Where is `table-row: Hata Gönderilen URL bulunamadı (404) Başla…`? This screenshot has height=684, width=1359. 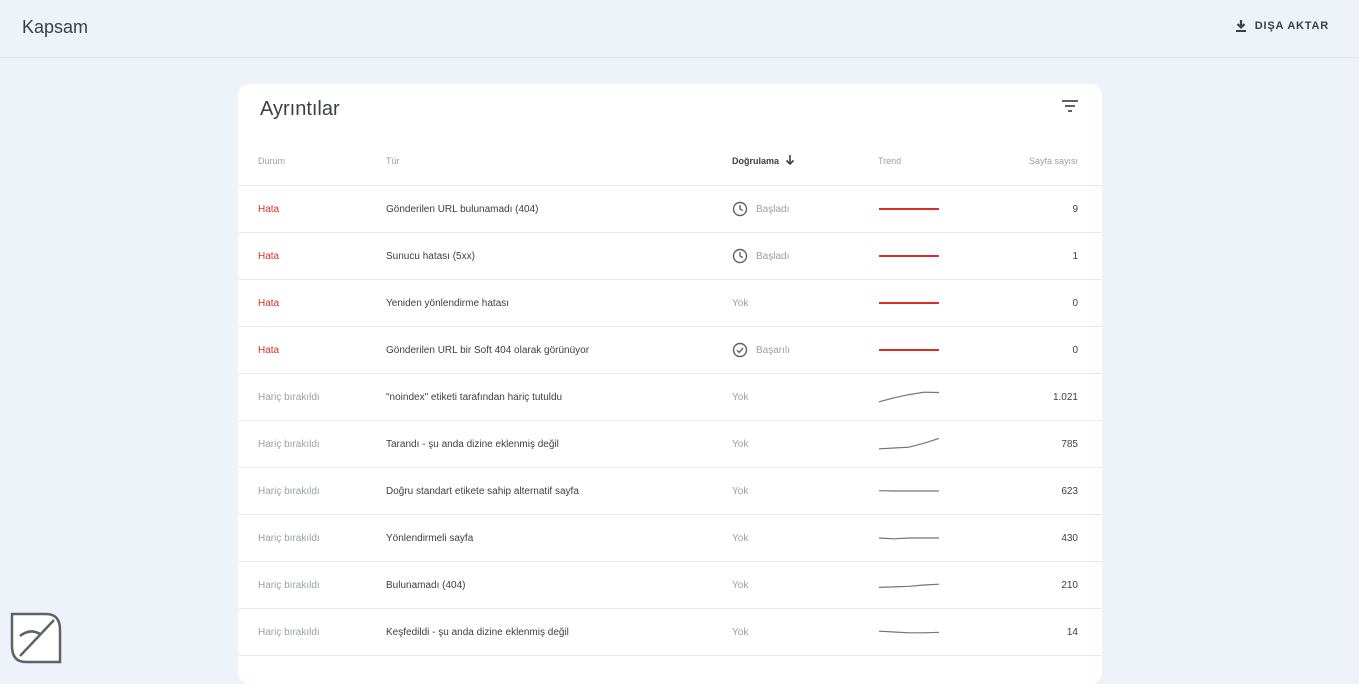 table-row: Hata Gönderilen URL bulunamadı (404) Başla… is located at coordinates (670, 209).